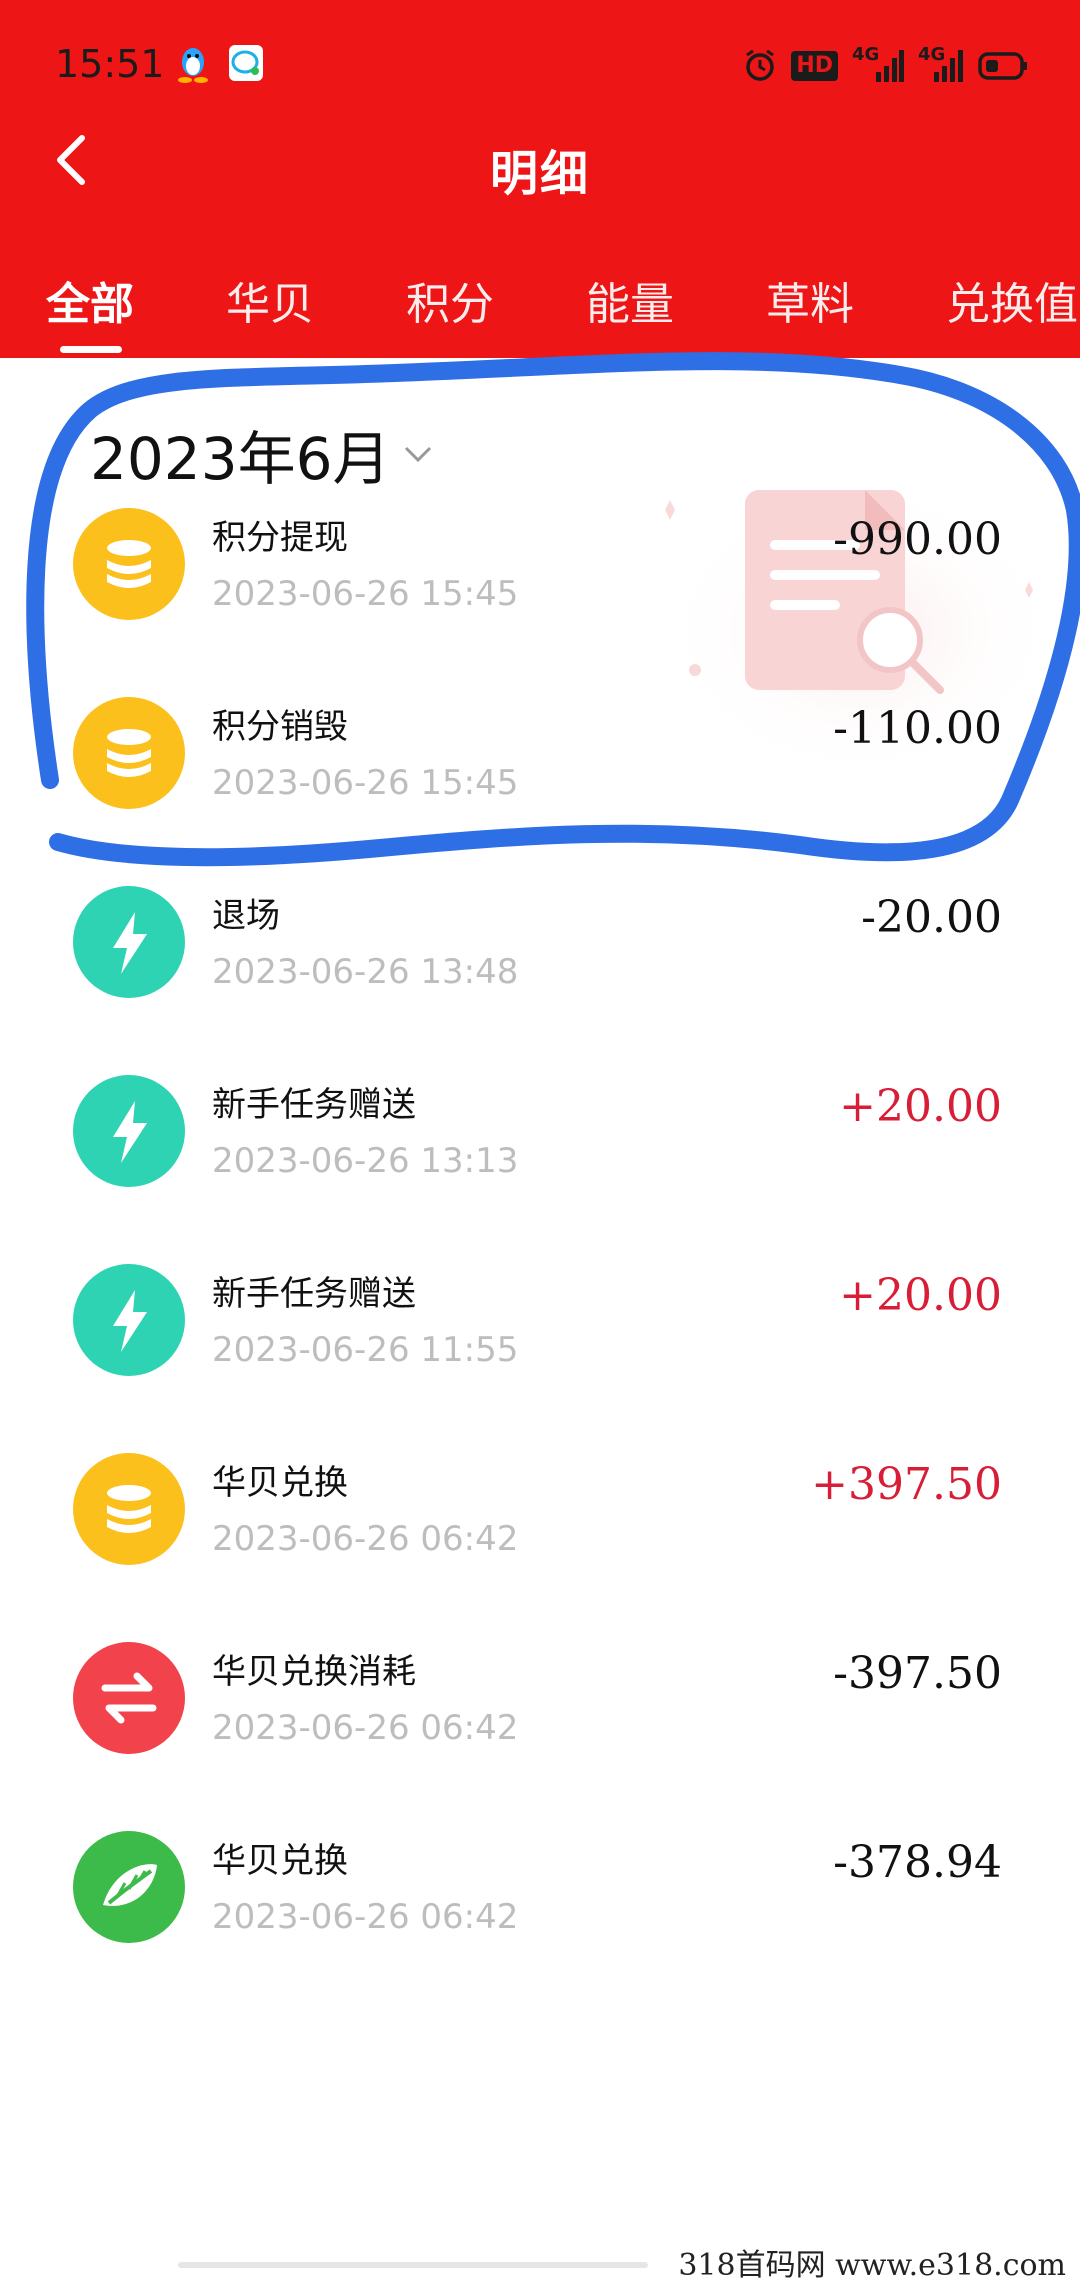  What do you see at coordinates (540, 65) in the screenshot?
I see `status-bar: 15:51 HD 4G 4G` at bounding box center [540, 65].